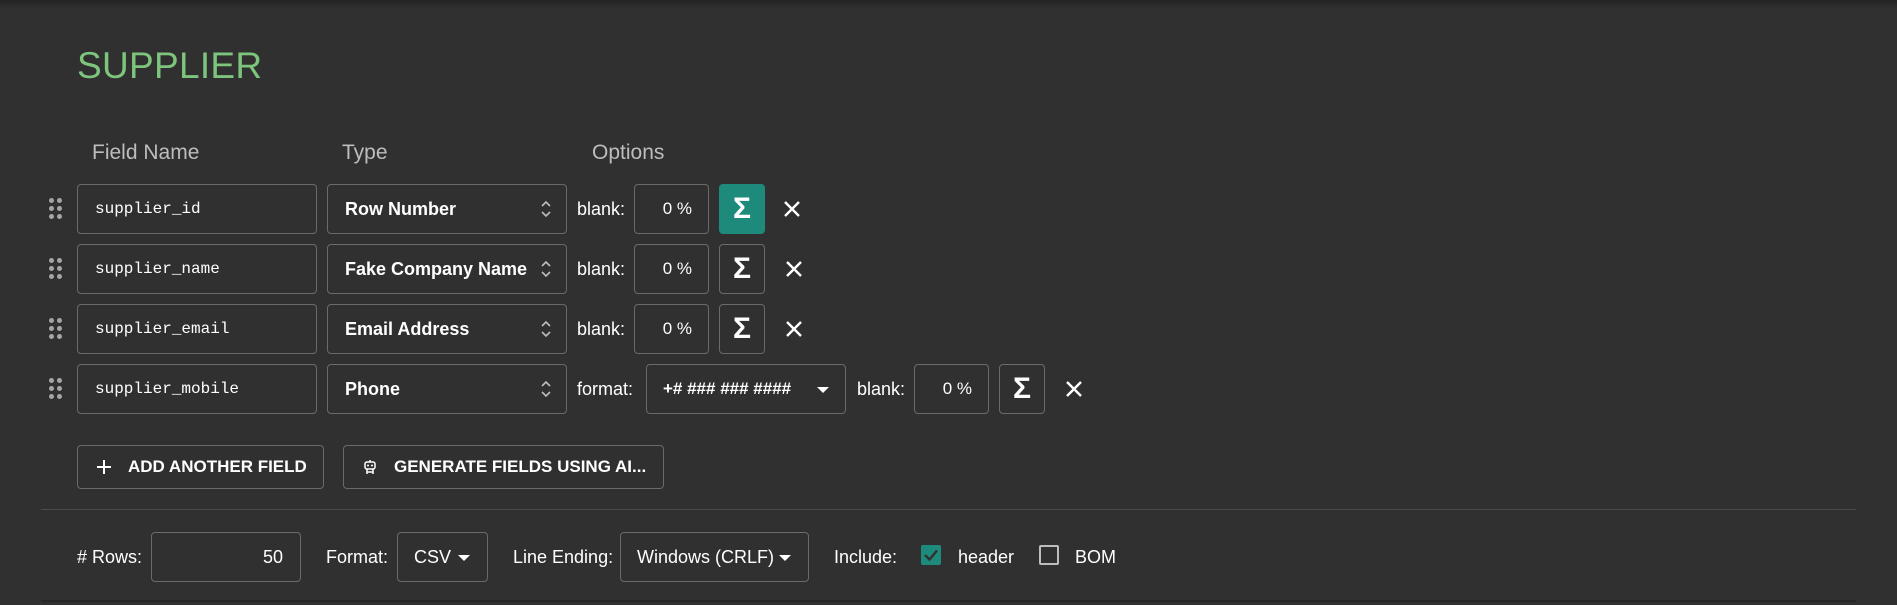  Describe the element at coordinates (146, 152) in the screenshot. I see `column-header-field-name: Field Name` at that location.